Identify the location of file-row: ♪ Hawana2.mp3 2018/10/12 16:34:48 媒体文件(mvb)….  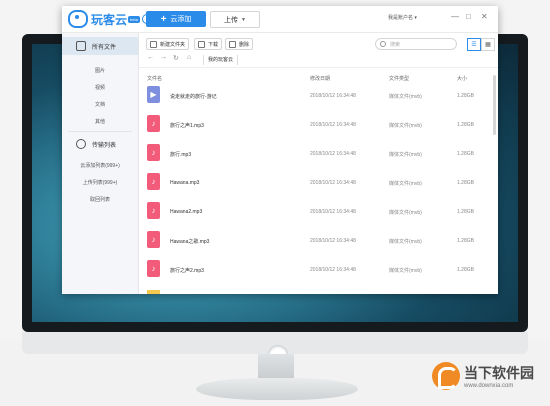
(318, 212).